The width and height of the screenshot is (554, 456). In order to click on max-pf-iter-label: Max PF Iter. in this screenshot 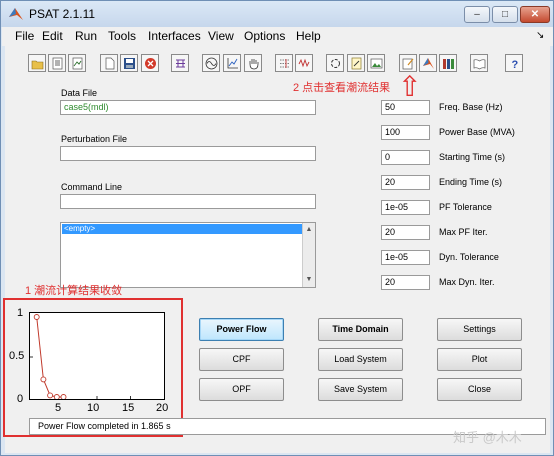, I will do `click(463, 232)`.